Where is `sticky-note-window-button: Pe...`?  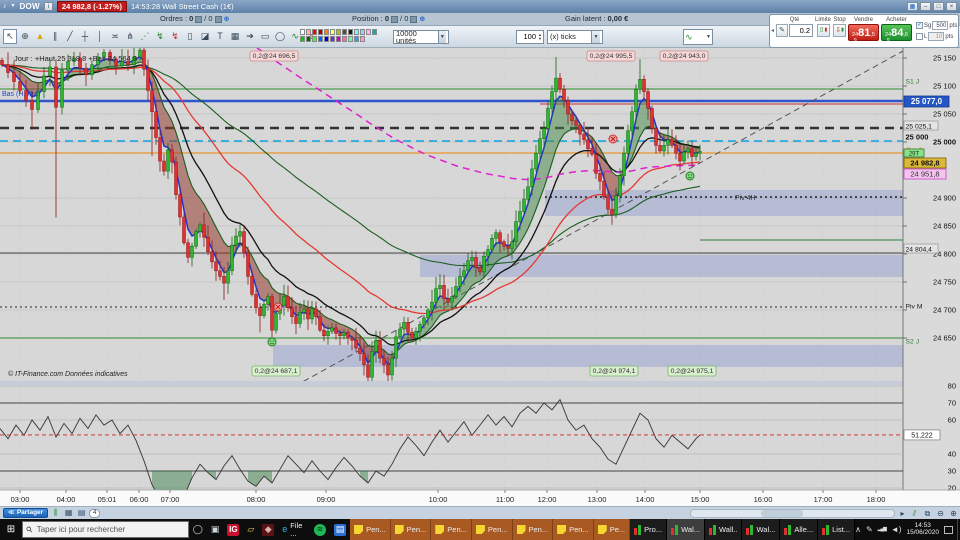
sticky-note-window-button: Pe... is located at coordinates (612, 529).